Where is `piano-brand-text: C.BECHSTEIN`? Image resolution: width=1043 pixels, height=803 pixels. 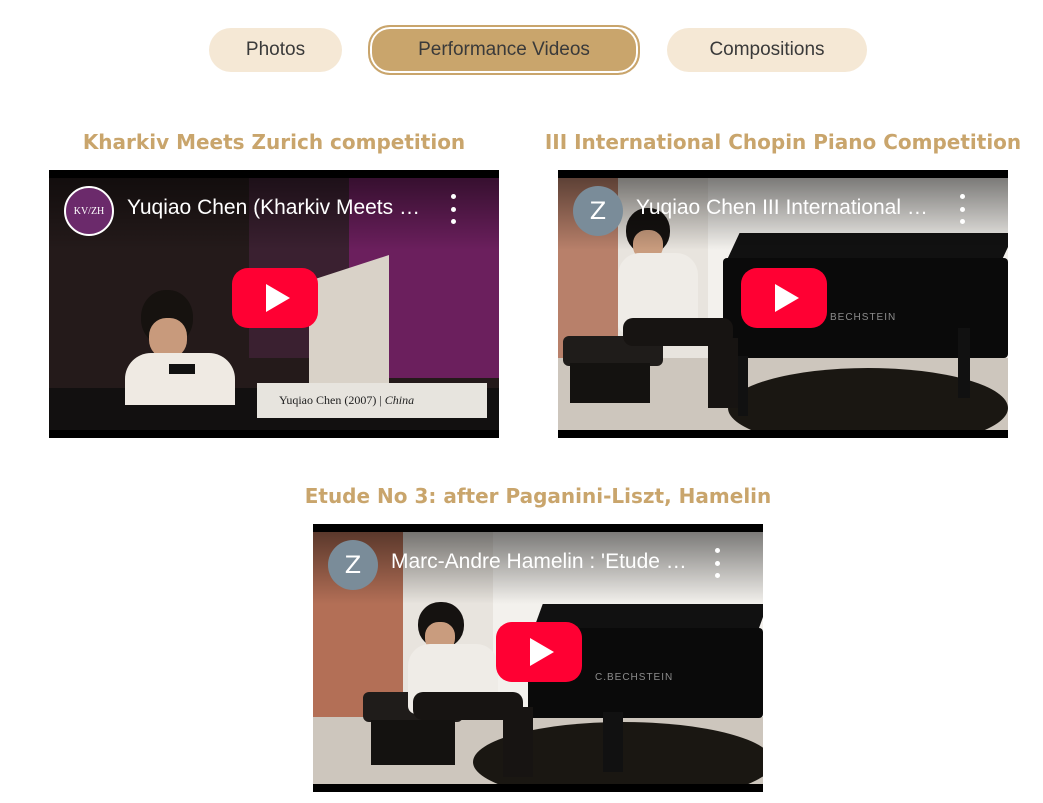 piano-brand-text: C.BECHSTEIN is located at coordinates (634, 677).